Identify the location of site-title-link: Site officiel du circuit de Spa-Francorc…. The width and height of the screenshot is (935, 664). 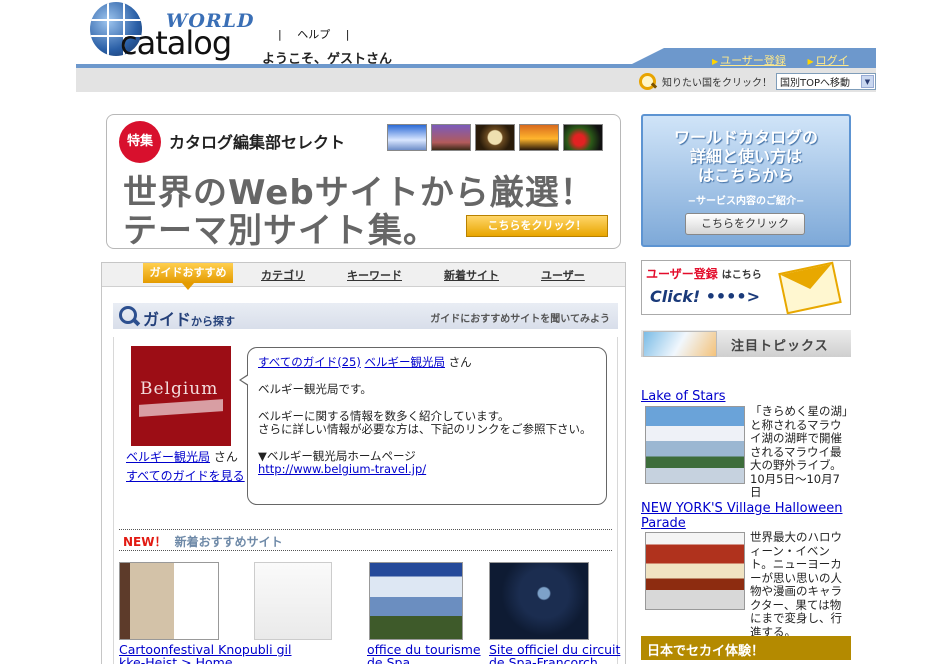
(554, 653).